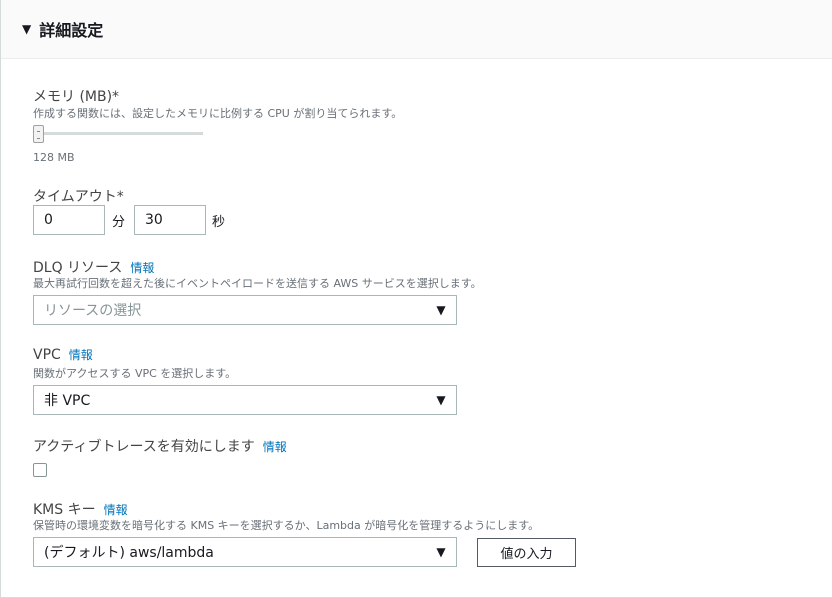  Describe the element at coordinates (69, 220) in the screenshot. I see `timeout-minutes-input` at that location.